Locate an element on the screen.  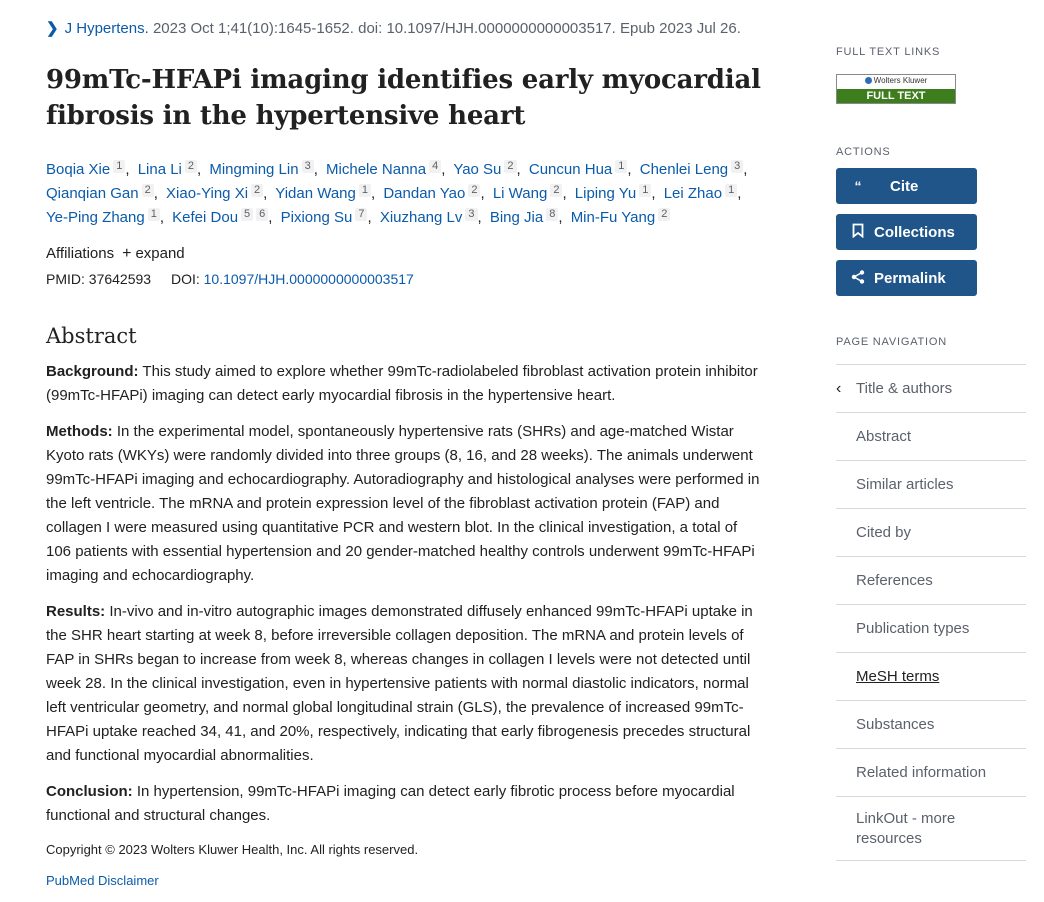
author-link: Chenlei Leng 3 is located at coordinates (692, 169).